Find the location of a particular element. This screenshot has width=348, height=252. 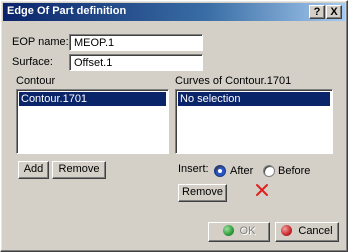

add-contour-button: Add is located at coordinates (33, 170).